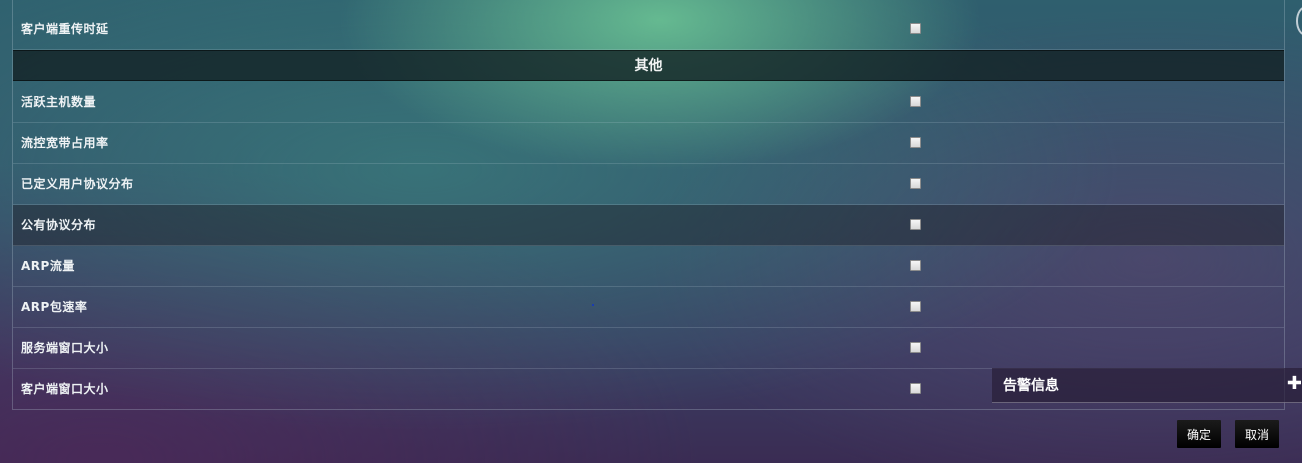  Describe the element at coordinates (648, 225) in the screenshot. I see `table-row: 公有协议分布` at that location.